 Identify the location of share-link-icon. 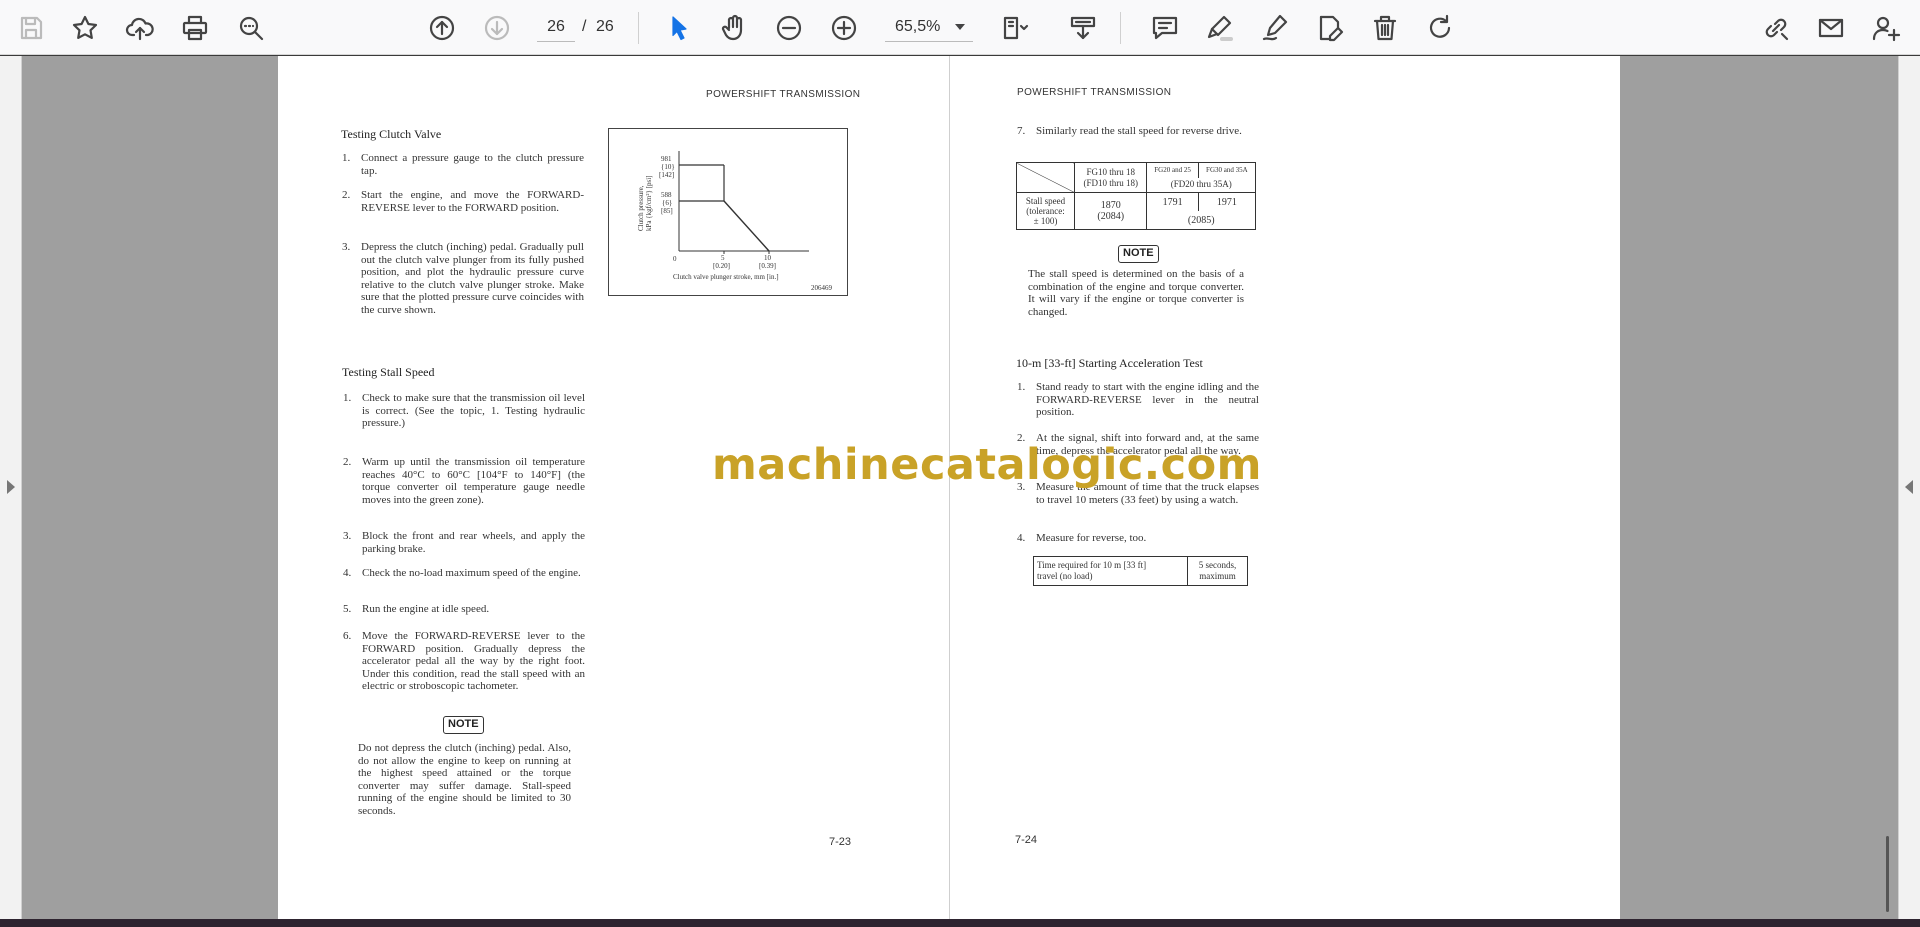
(1776, 28).